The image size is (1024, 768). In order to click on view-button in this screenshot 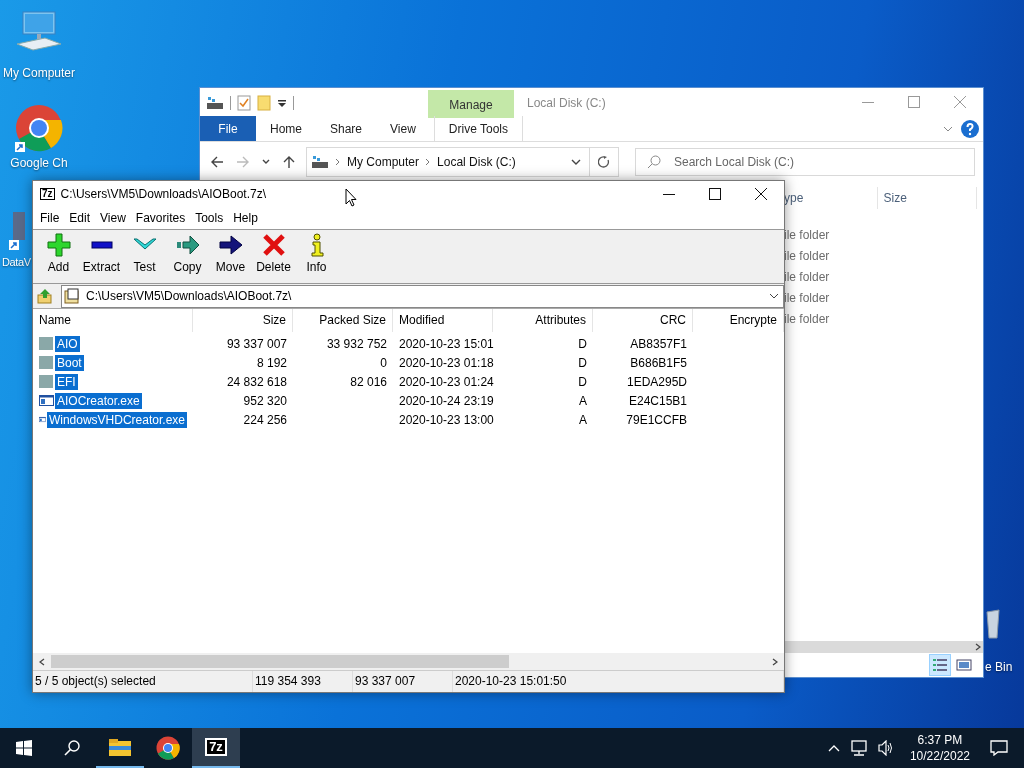, I will do `click(940, 665)`.